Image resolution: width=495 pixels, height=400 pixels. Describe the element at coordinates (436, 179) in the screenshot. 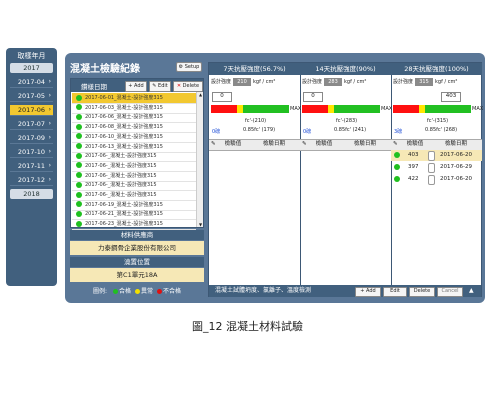

I see `sample-row: 422 2017-06-20` at that location.